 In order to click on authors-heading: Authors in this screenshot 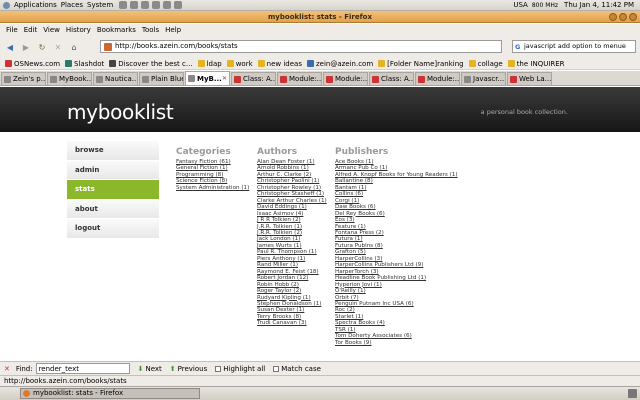, I will do `click(277, 152)`.